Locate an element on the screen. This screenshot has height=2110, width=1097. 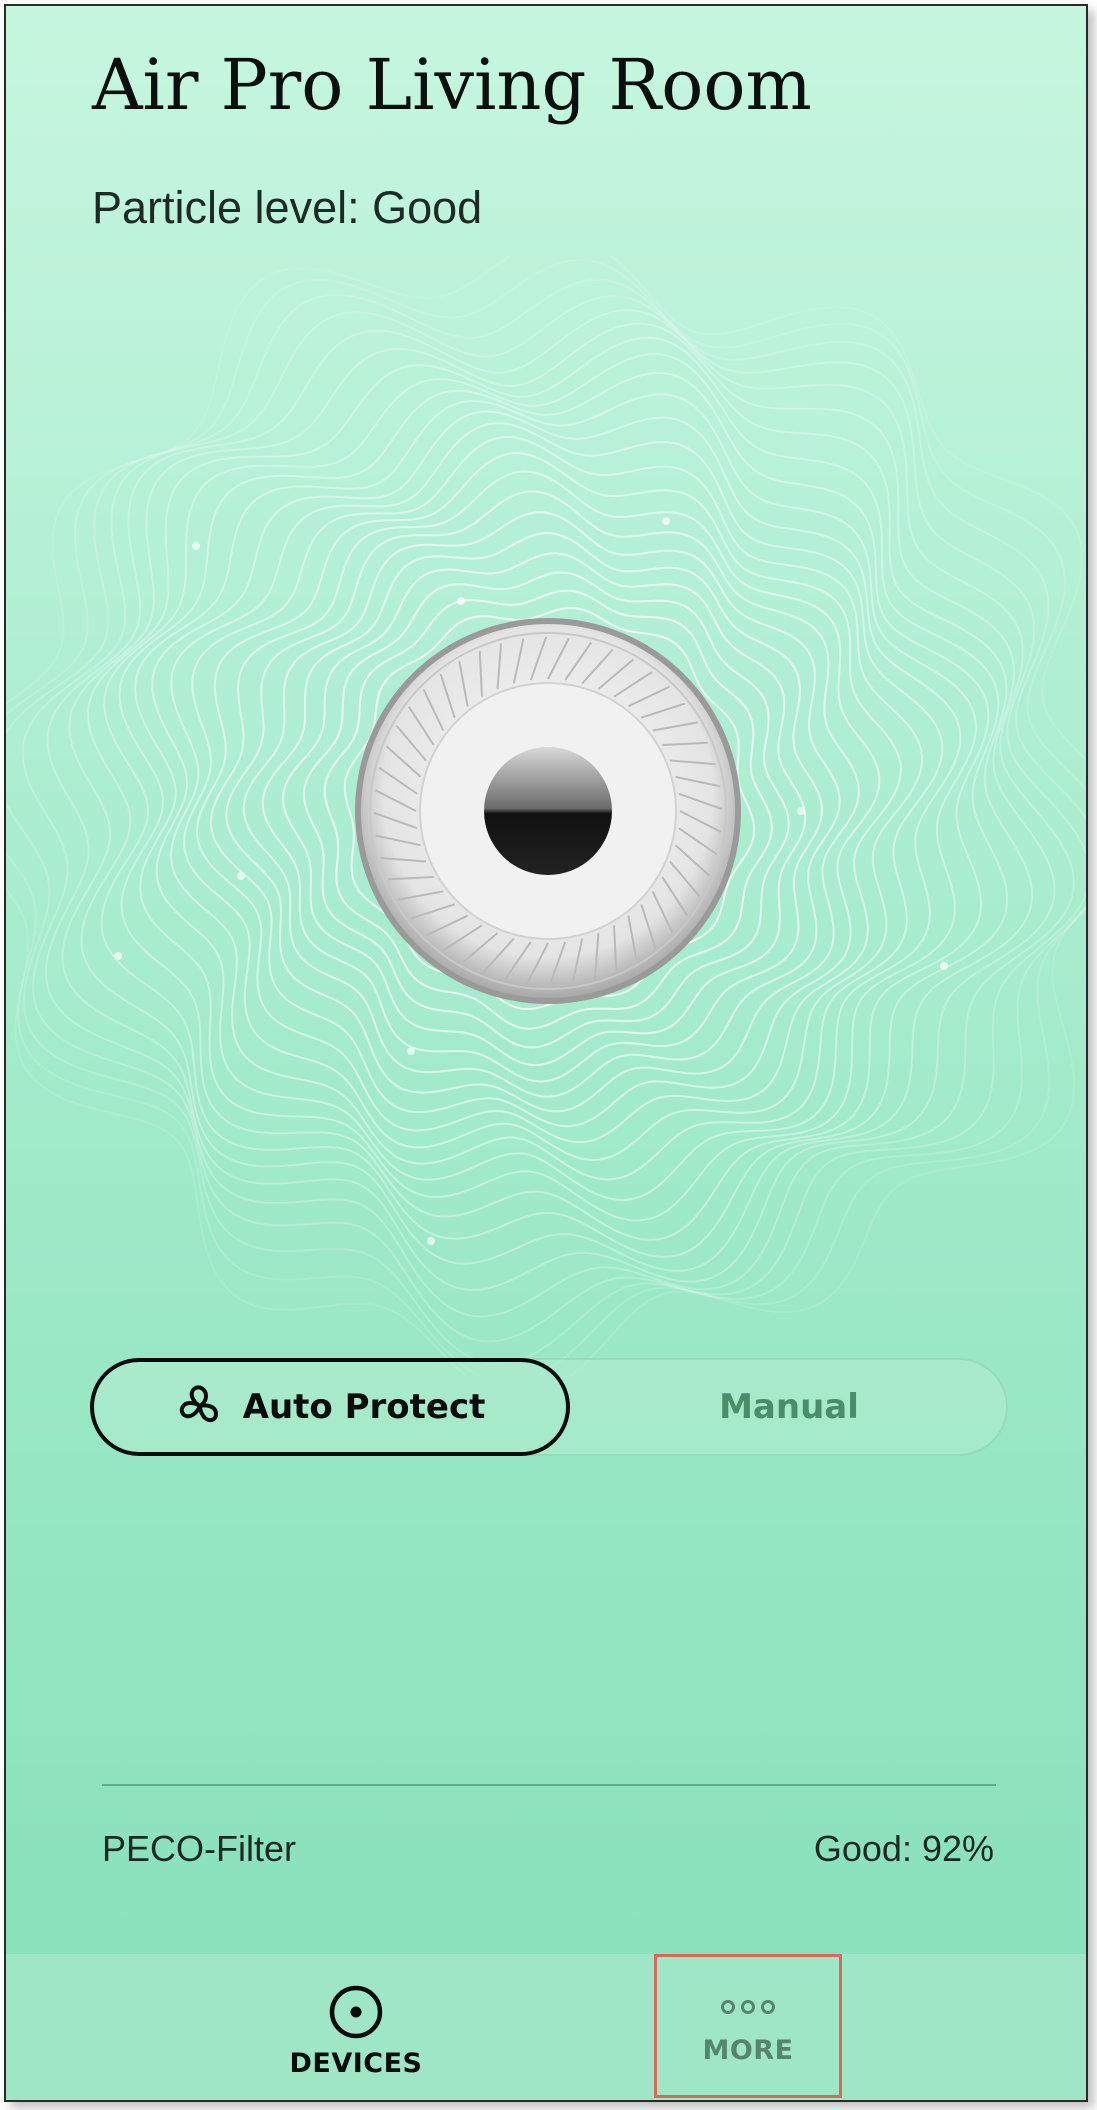
manual-label: Manual is located at coordinates (789, 1407).